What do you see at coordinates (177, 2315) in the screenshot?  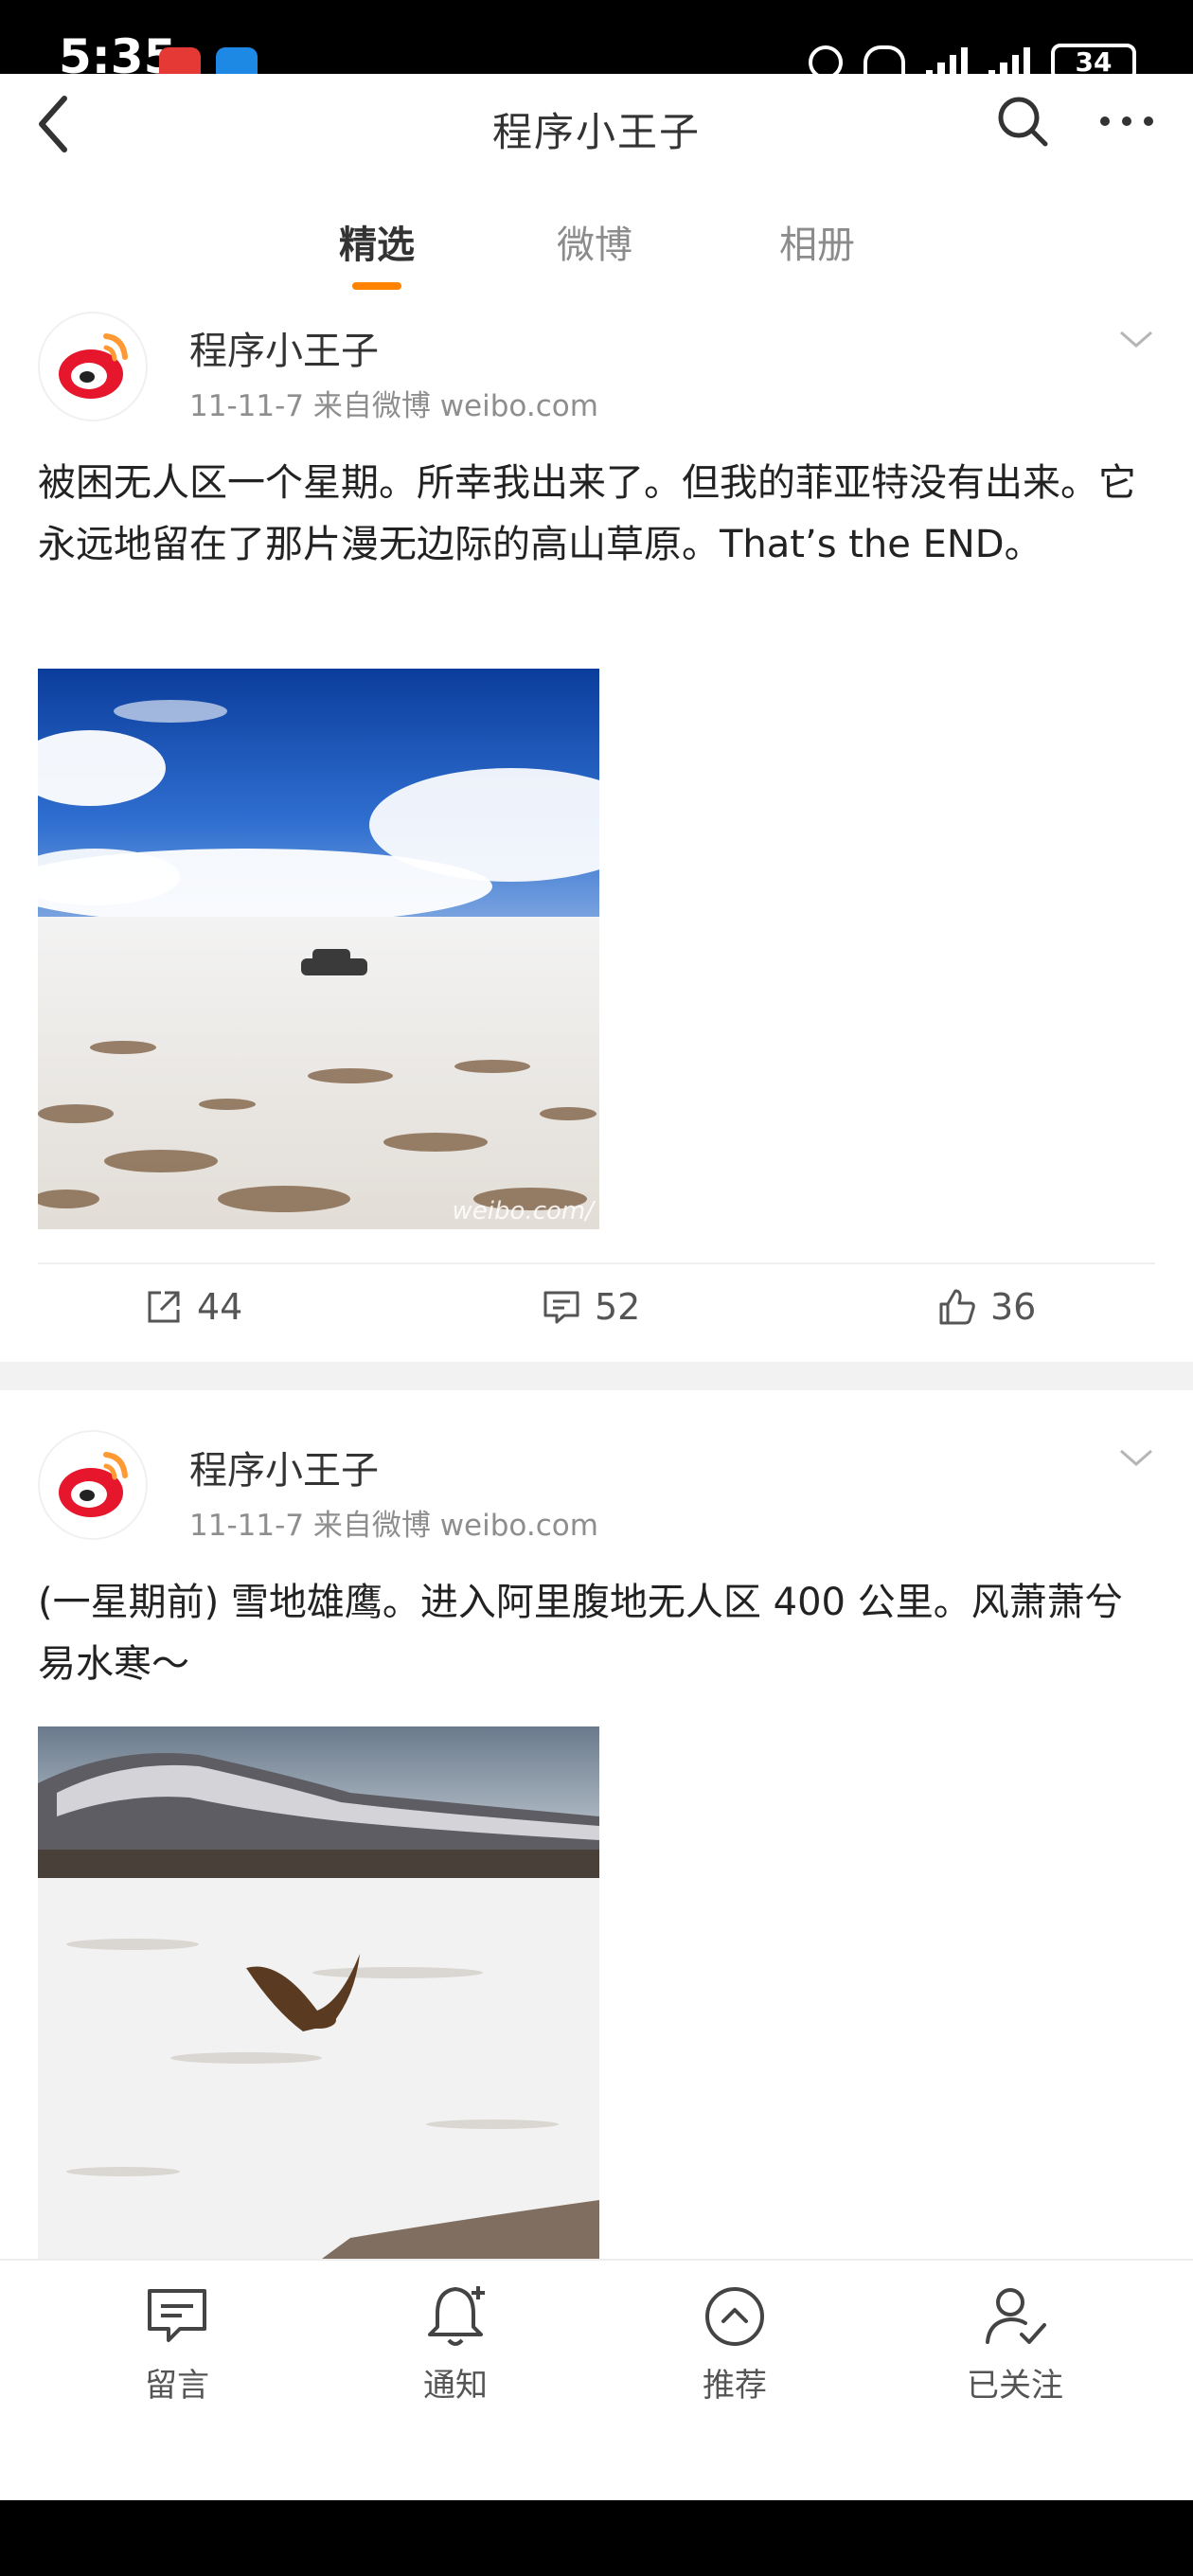 I see `message-icon` at bounding box center [177, 2315].